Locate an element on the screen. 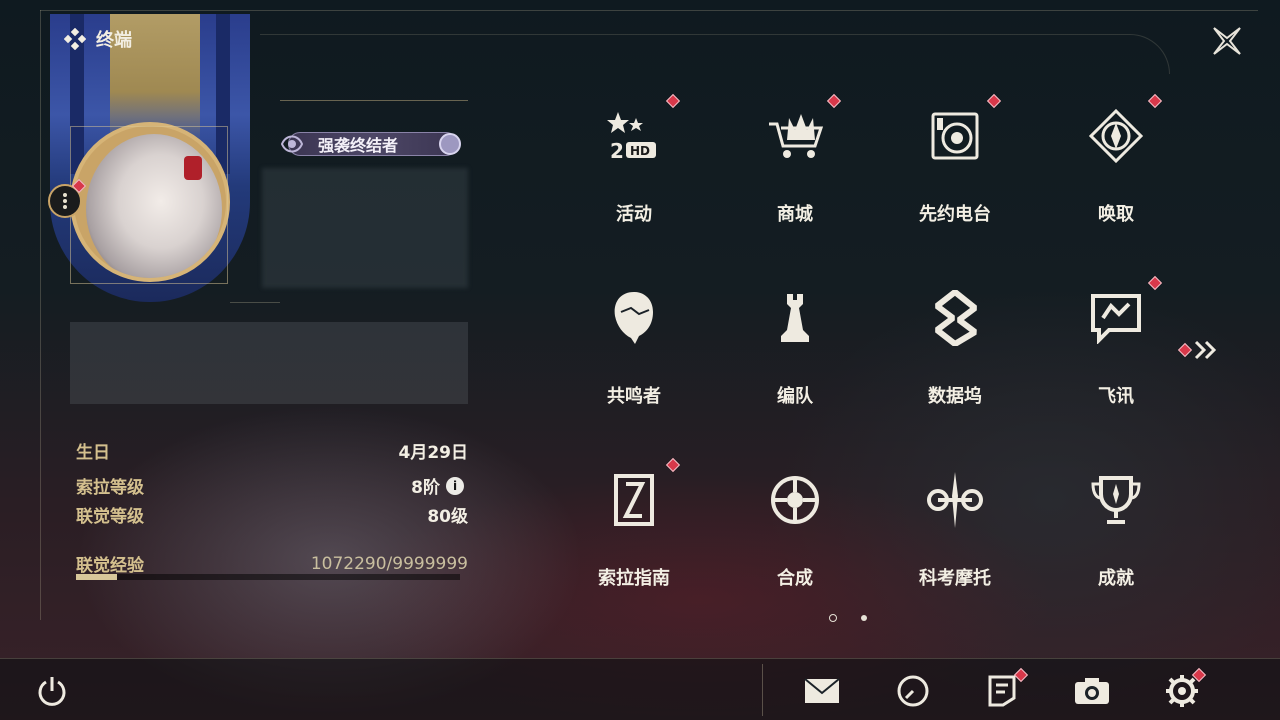 This screenshot has height=720, width=1280. menu-achievement: 成就 is located at coordinates (1116, 528).